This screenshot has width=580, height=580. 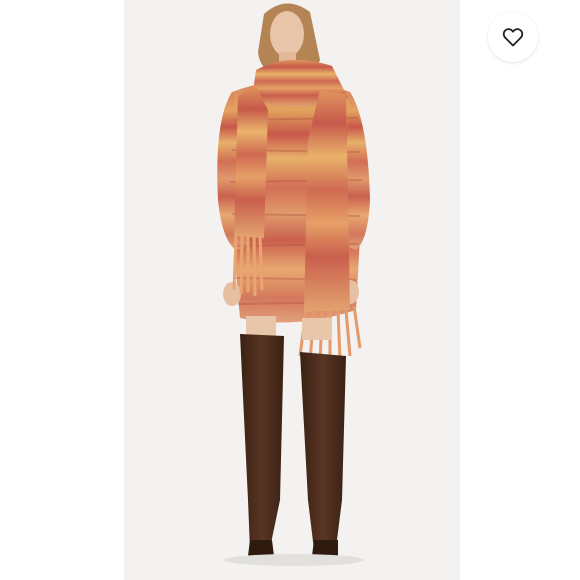 I want to click on heart-outline-icon, so click(x=513, y=37).